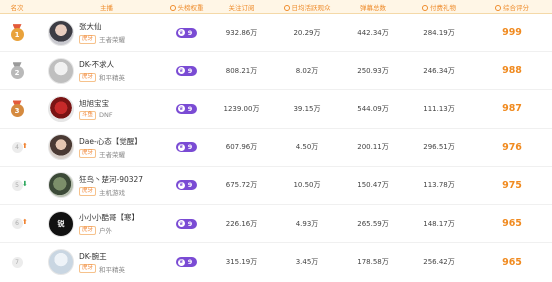 Image resolution: width=552 pixels, height=282 pixels. Describe the element at coordinates (307, 7) in the screenshot. I see `col-avg: 日均活跃观众` at that location.